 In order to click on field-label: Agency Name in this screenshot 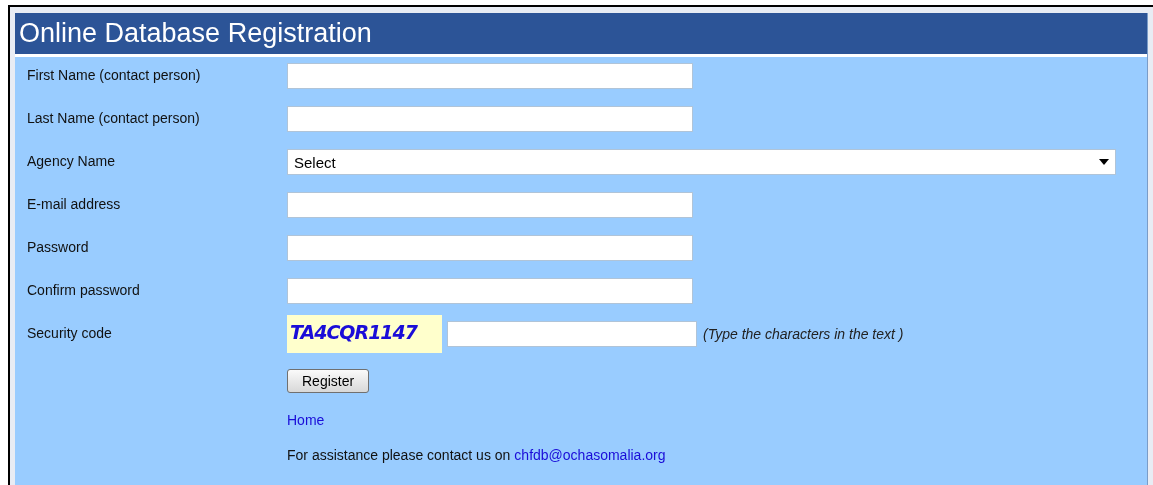, I will do `click(71, 161)`.